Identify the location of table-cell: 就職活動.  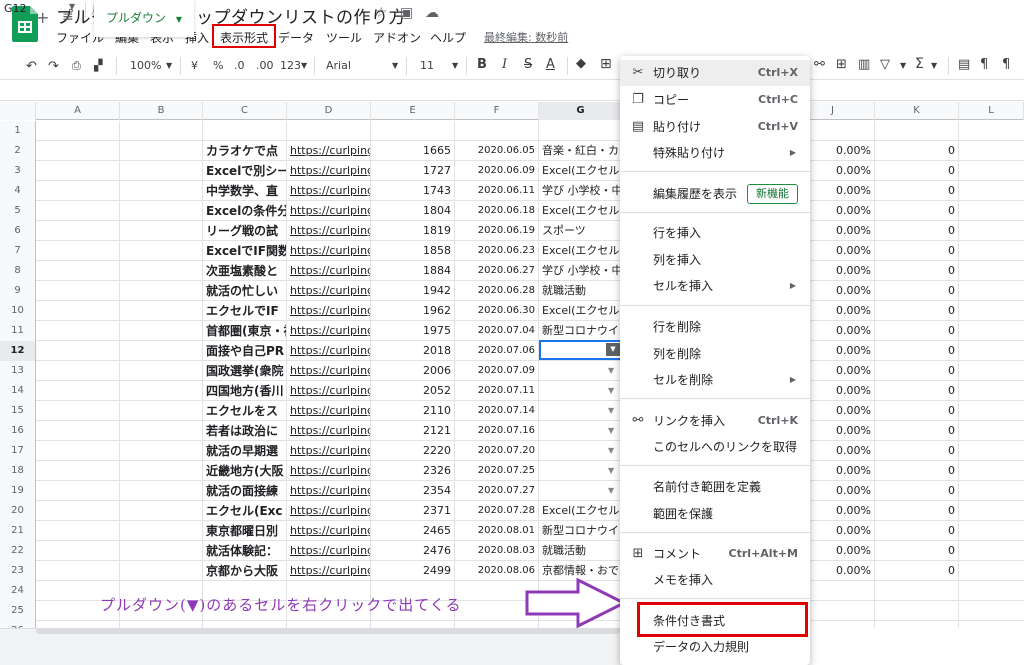
(581, 551).